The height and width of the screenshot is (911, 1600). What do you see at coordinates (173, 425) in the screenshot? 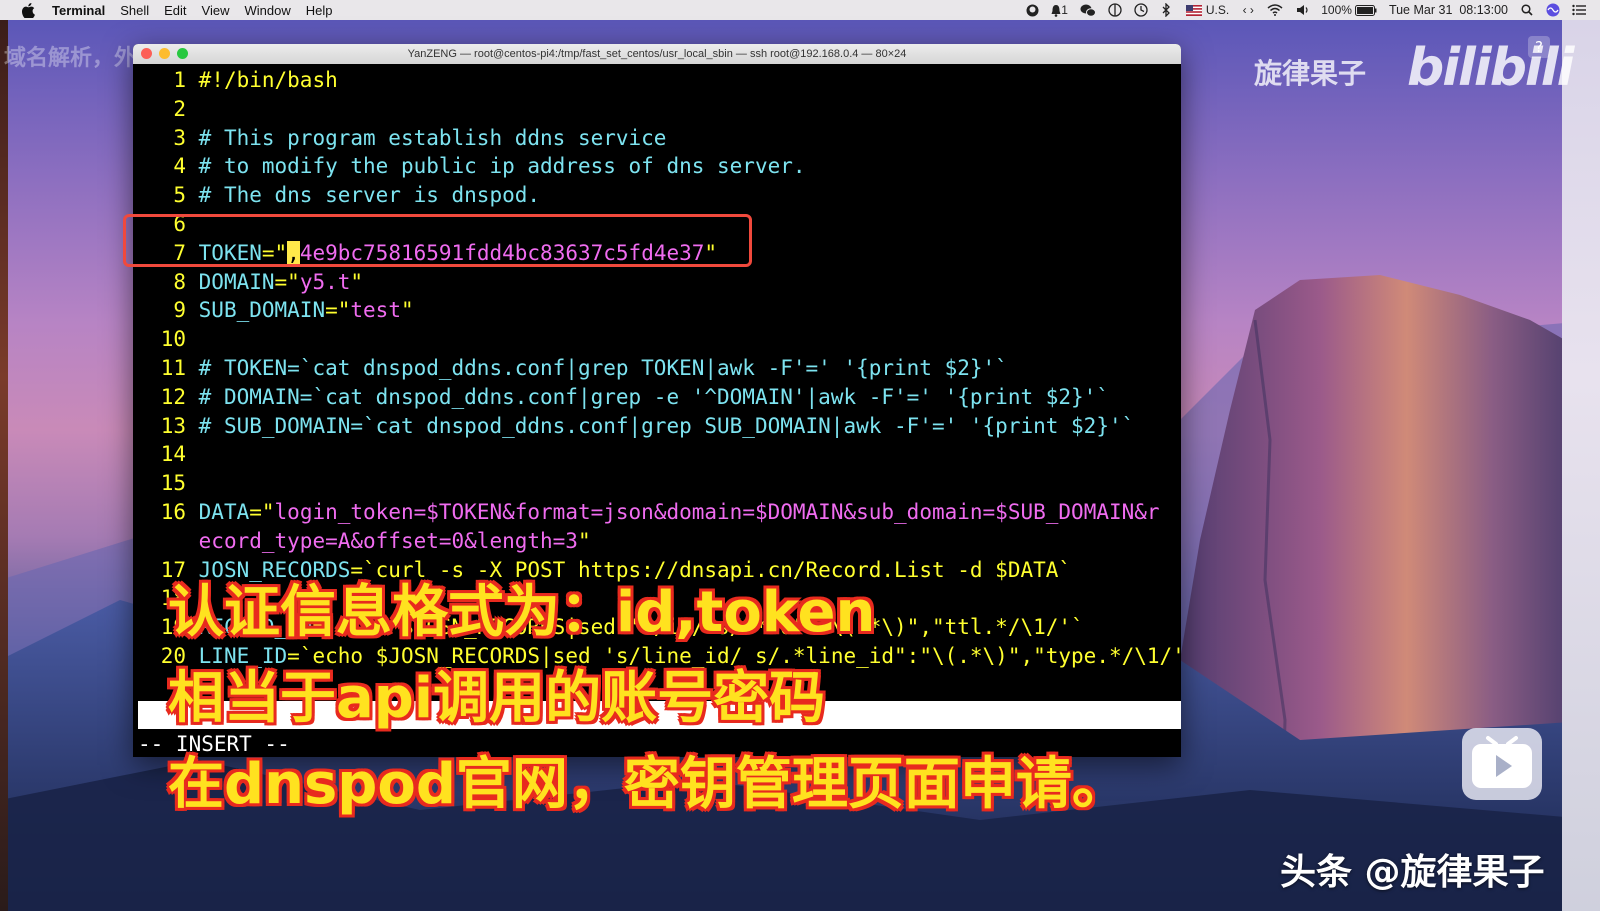
I see `line-number: 13` at bounding box center [173, 425].